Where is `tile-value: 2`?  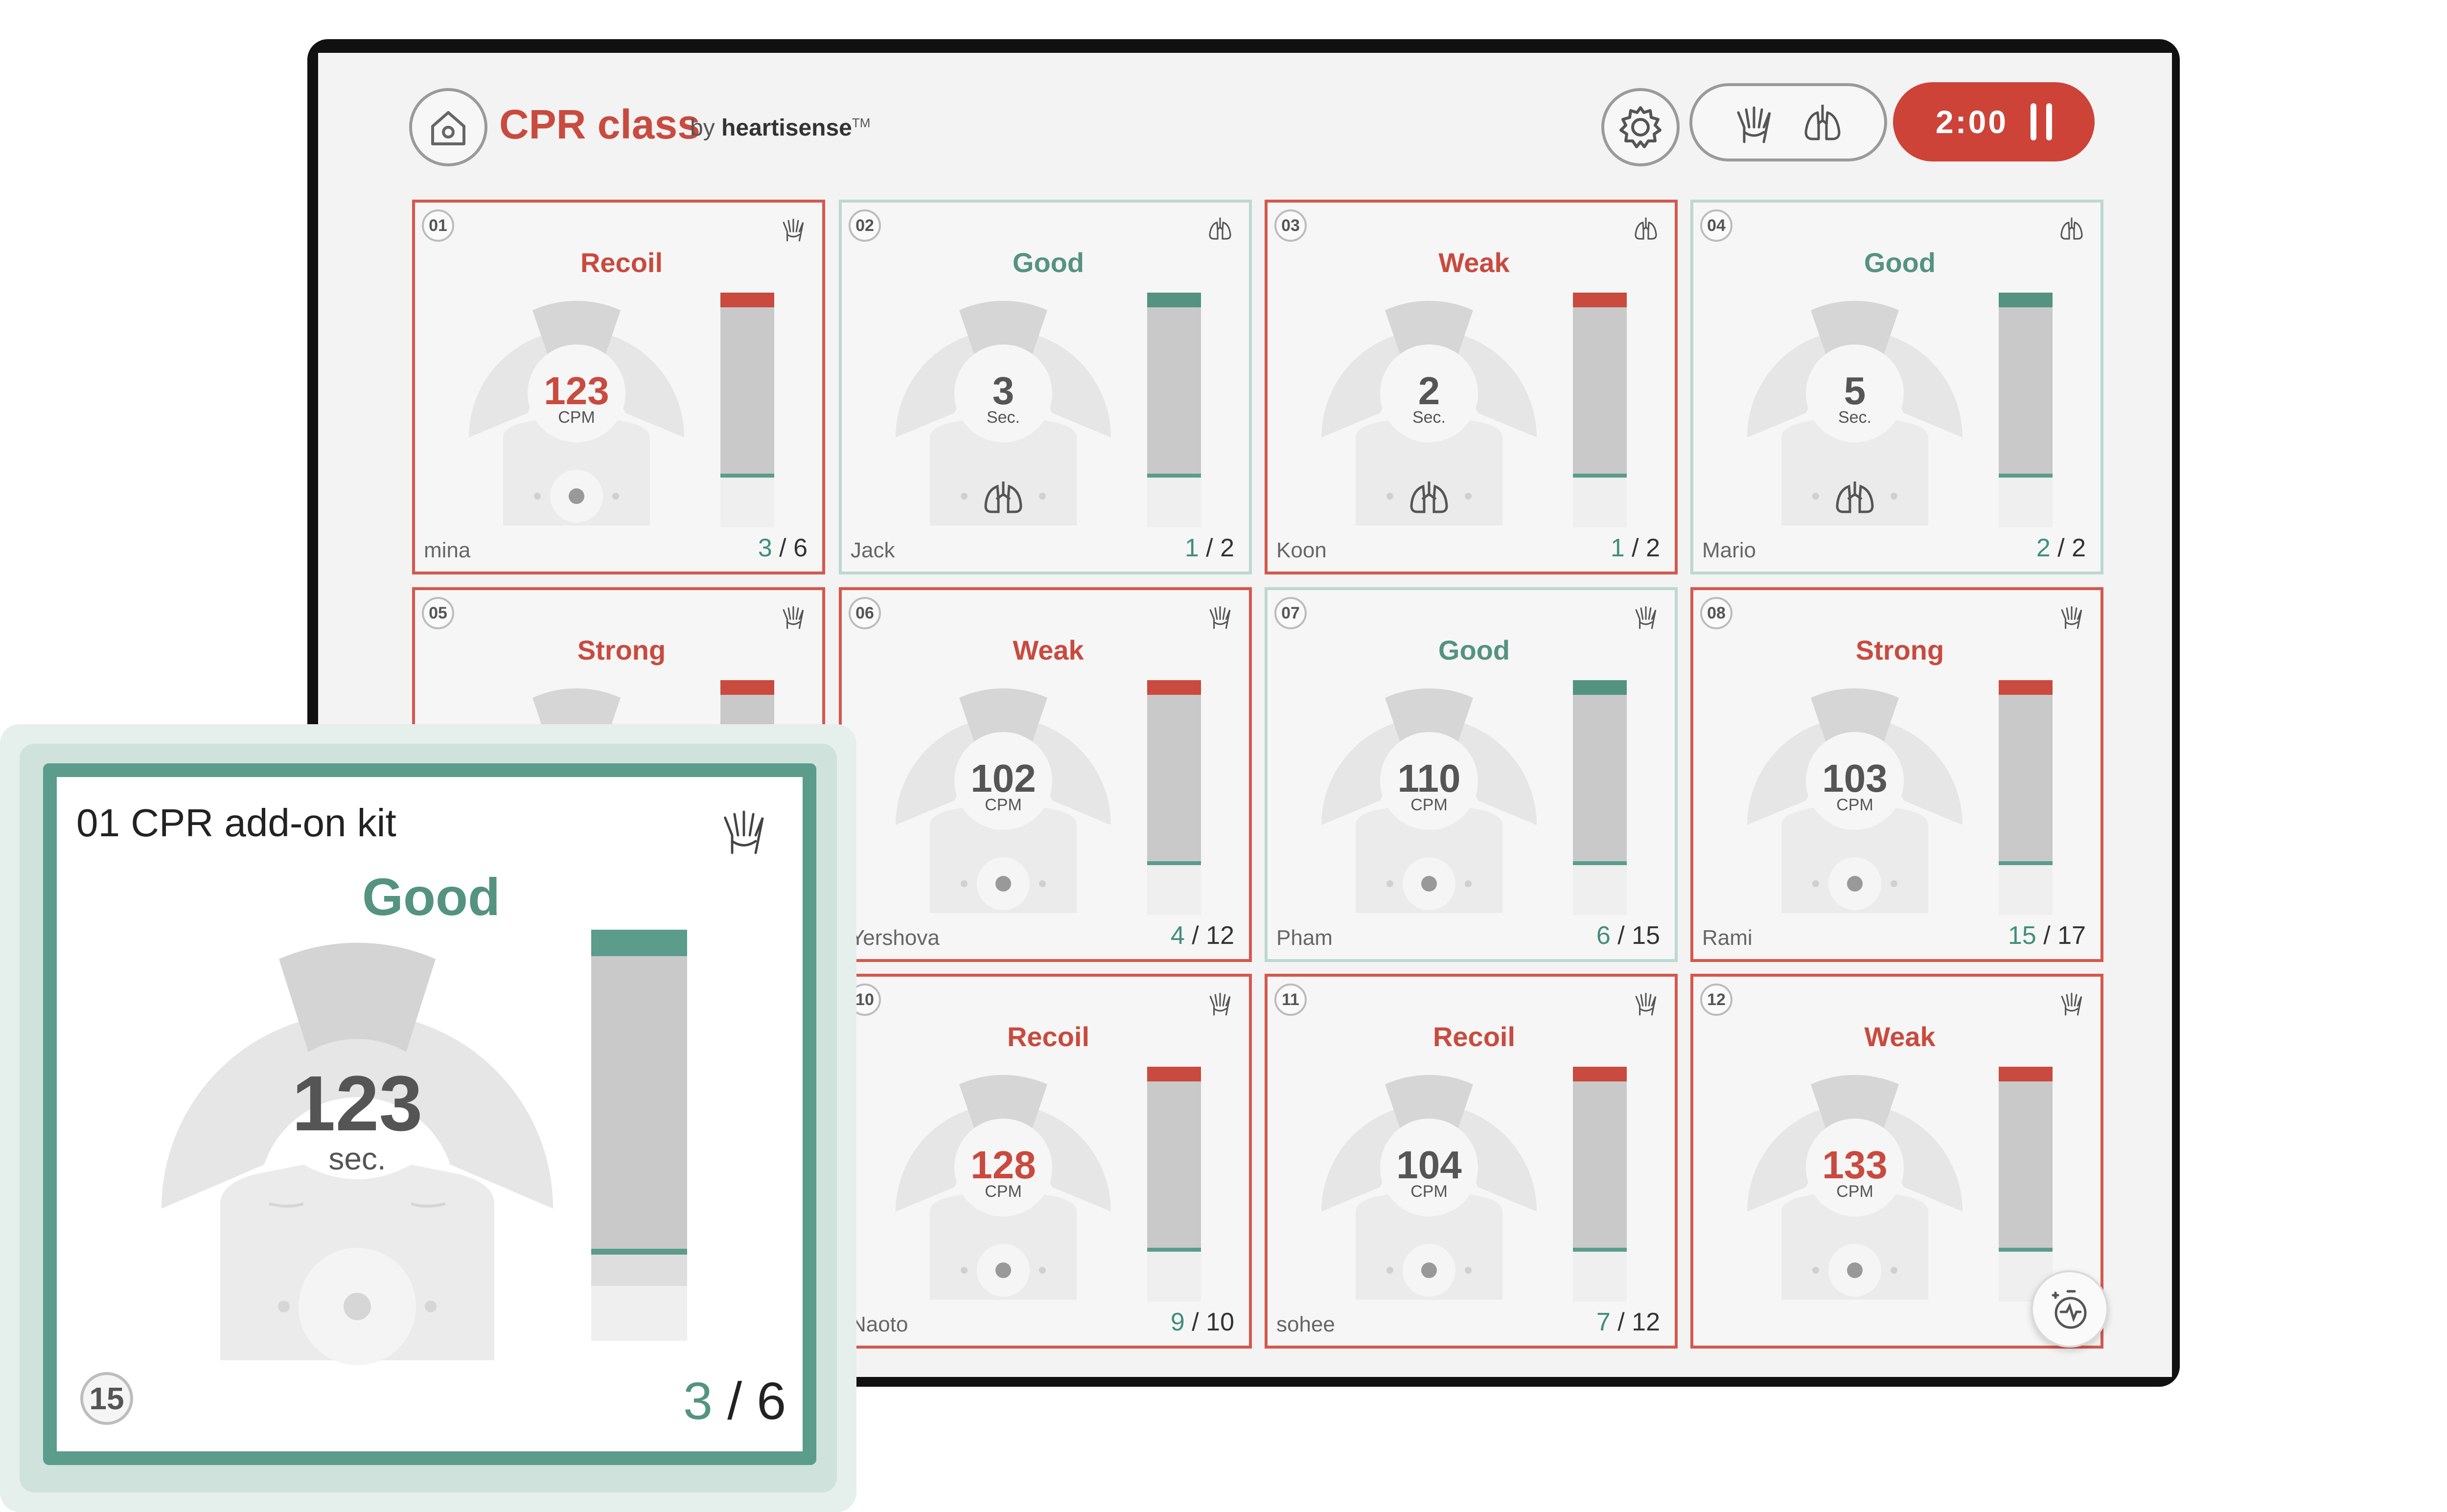 tile-value: 2 is located at coordinates (1429, 390).